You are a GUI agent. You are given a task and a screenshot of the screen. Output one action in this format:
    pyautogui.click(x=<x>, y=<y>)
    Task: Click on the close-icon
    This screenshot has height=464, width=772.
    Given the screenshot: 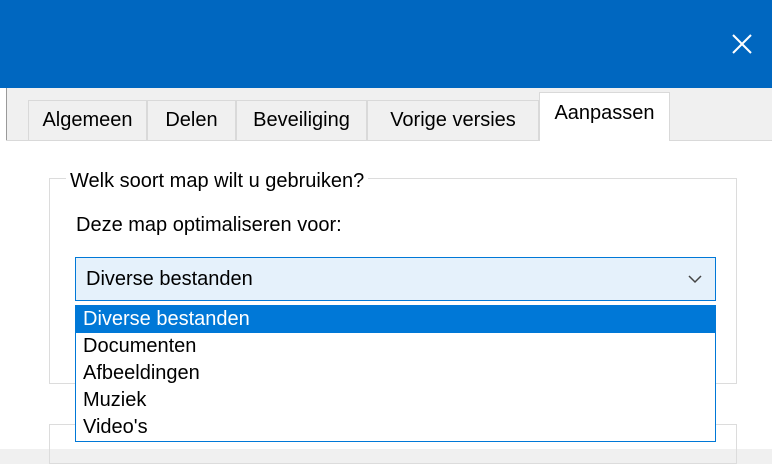 What is the action you would take?
    pyautogui.click(x=742, y=44)
    